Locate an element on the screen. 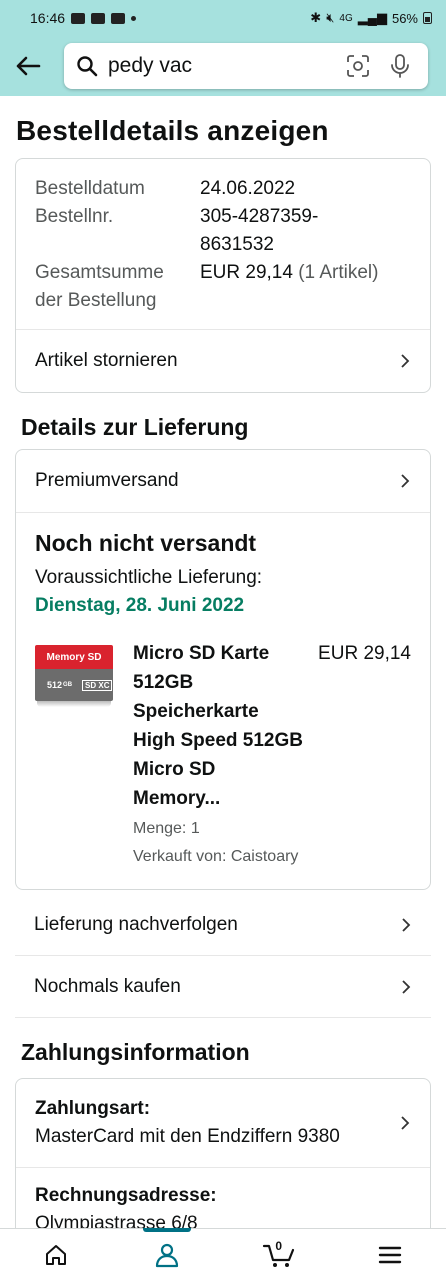 The image size is (446, 1280). shipping-method-label: Premiumversand is located at coordinates (107, 480).